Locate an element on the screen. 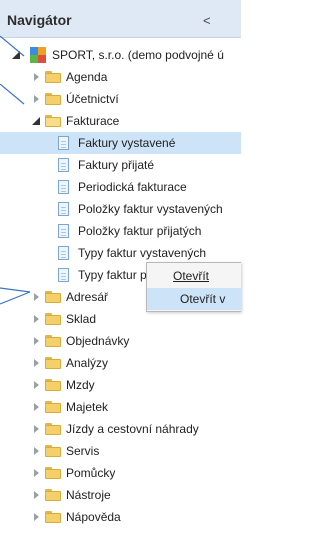 The width and height of the screenshot is (320, 541). tree-item-label: Adresář is located at coordinates (87, 297).